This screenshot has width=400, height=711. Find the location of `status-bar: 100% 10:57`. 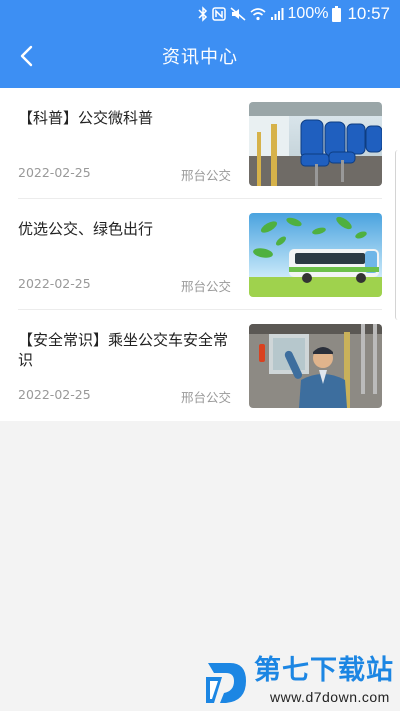

status-bar: 100% 10:57 is located at coordinates (200, 14).